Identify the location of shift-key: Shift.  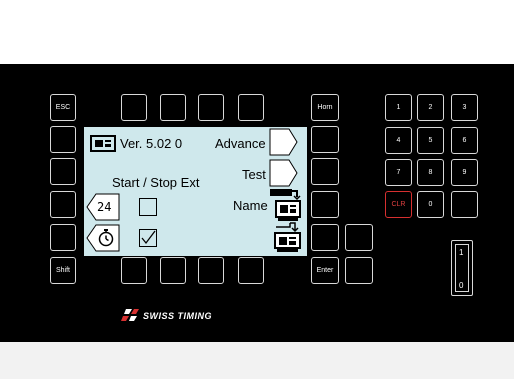
(63, 270).